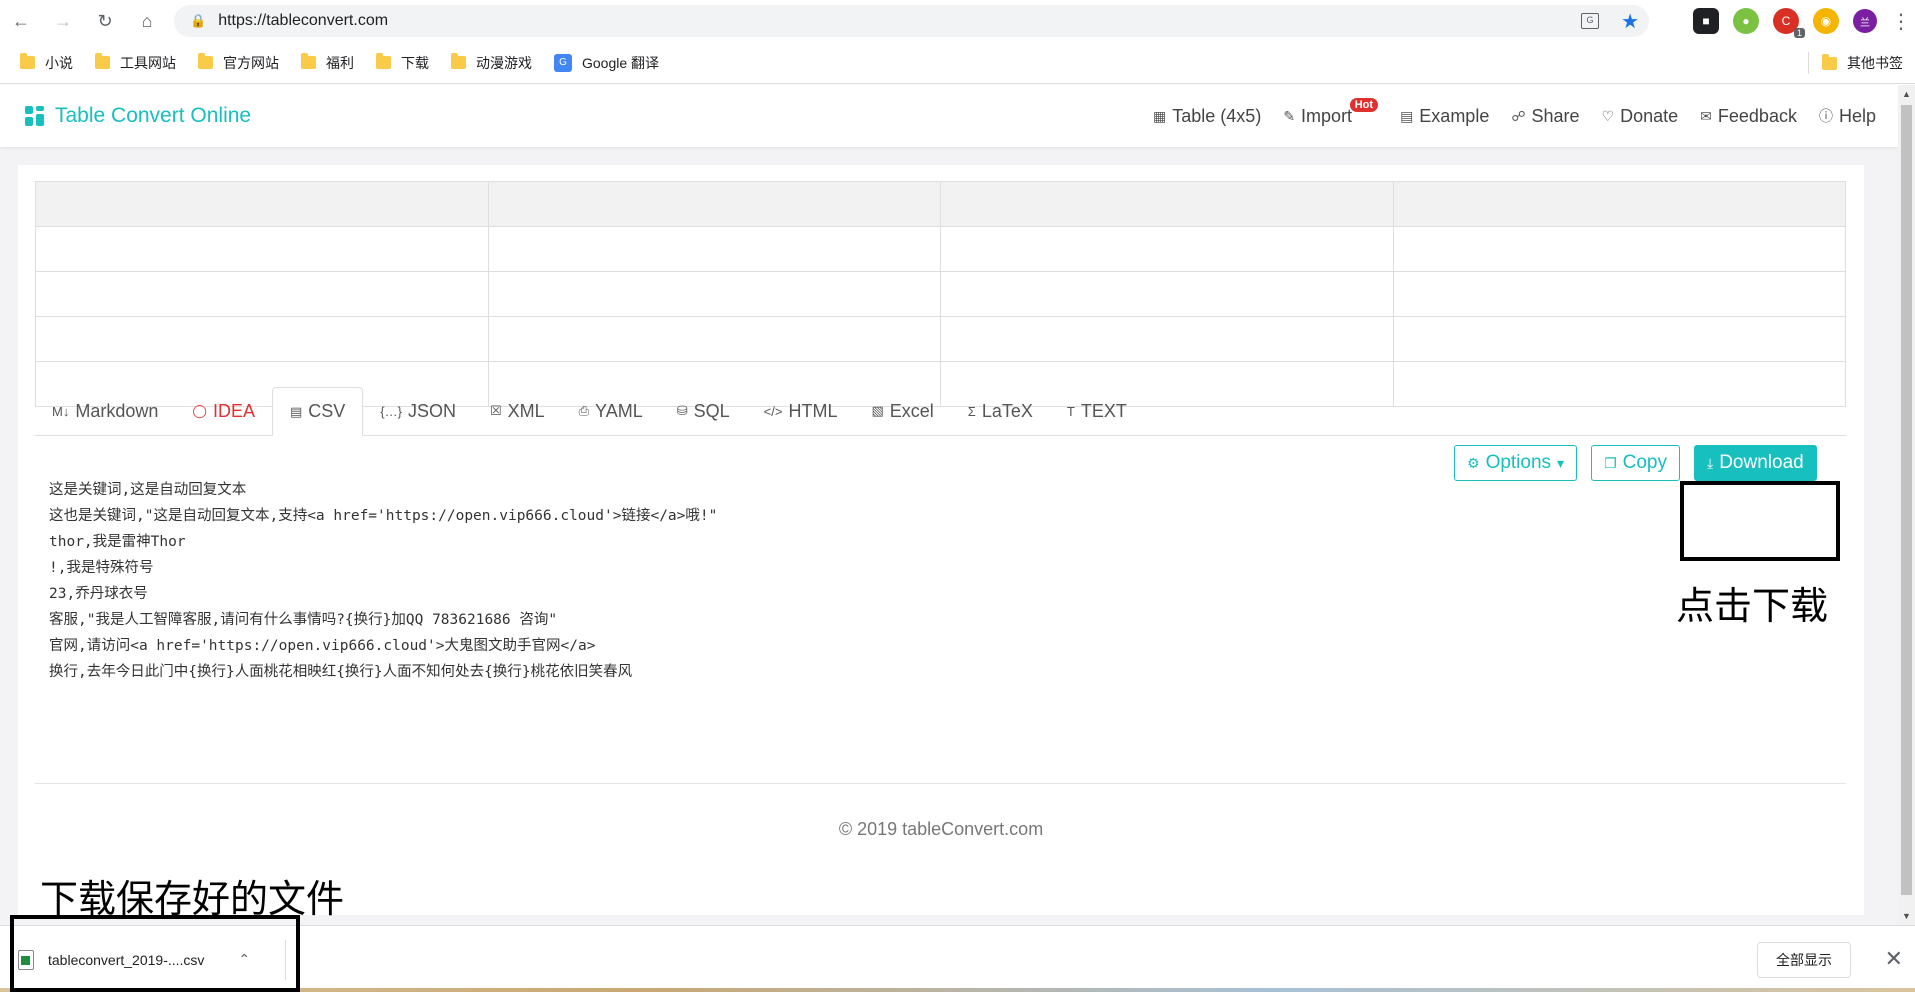 The height and width of the screenshot is (992, 1915). What do you see at coordinates (418, 411) in the screenshot?
I see `tab-json: {…} JSON` at bounding box center [418, 411].